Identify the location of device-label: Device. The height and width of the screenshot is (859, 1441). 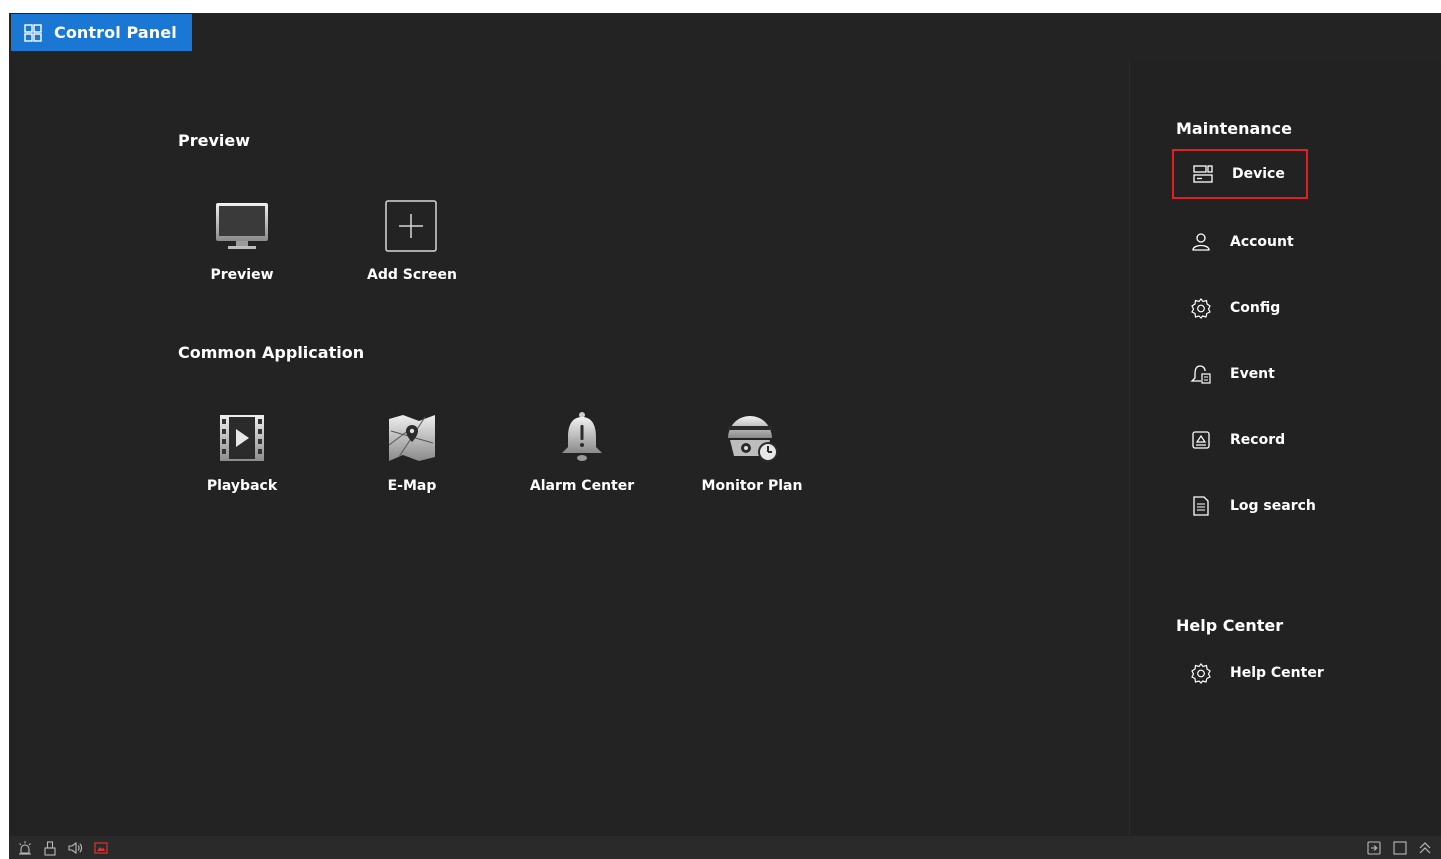
(1258, 174).